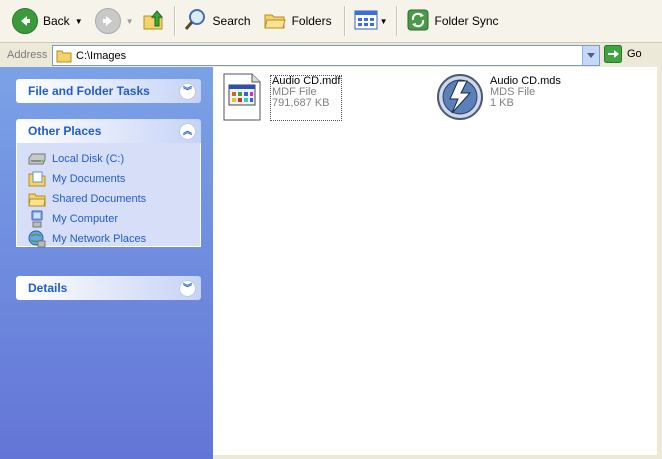 This screenshot has height=459, width=662. What do you see at coordinates (85, 219) in the screenshot?
I see `place-label: My Computer` at bounding box center [85, 219].